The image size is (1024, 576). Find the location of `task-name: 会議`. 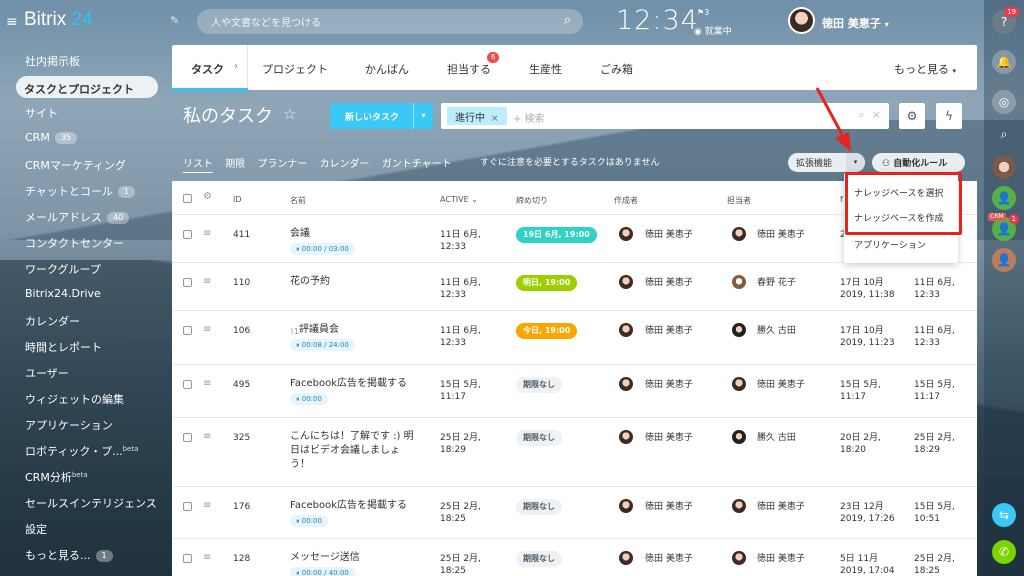

task-name: 会議 is located at coordinates (300, 233).